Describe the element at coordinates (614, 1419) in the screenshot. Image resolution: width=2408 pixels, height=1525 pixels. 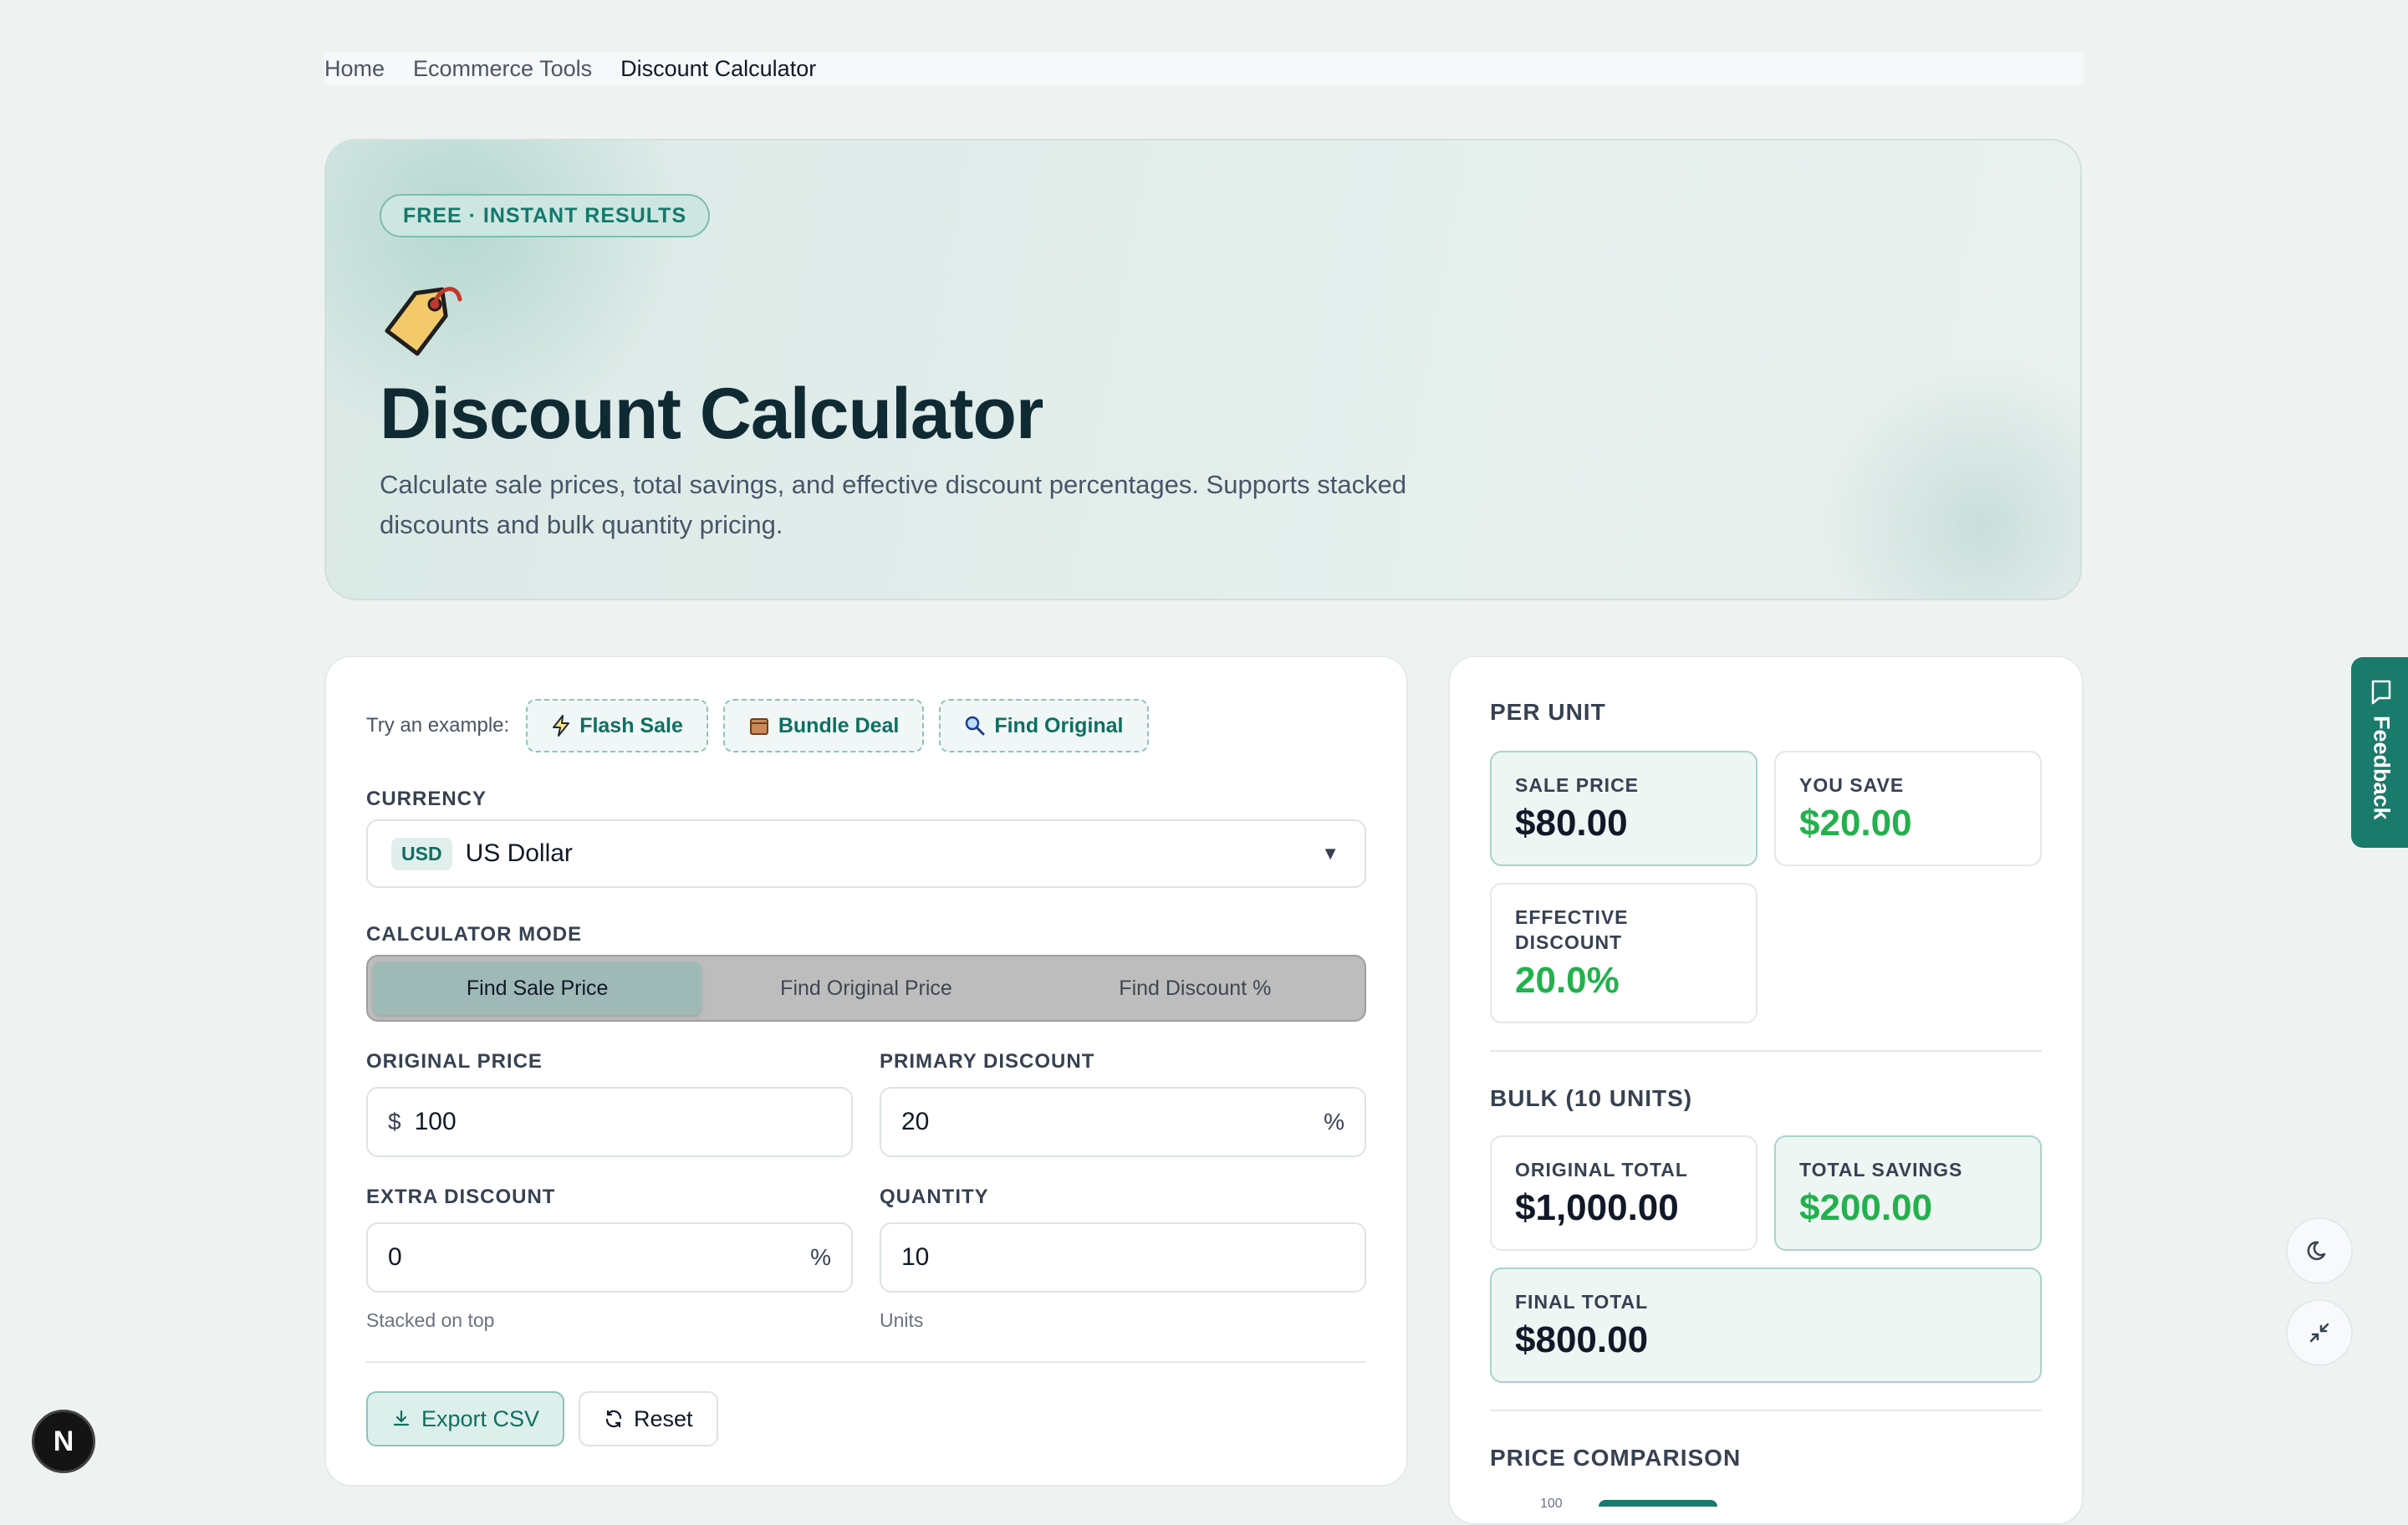
I see `refresh-icon` at that location.